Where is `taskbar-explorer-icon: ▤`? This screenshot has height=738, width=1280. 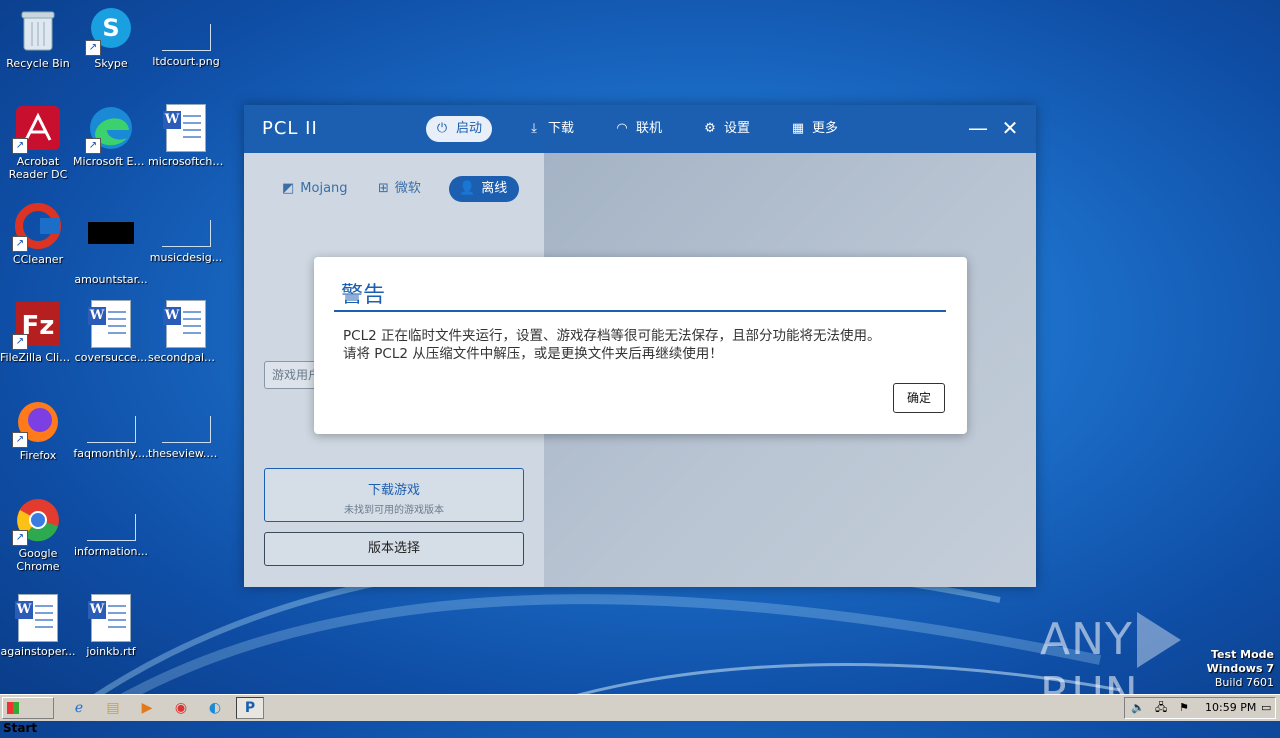 taskbar-explorer-icon: ▤ is located at coordinates (113, 708).